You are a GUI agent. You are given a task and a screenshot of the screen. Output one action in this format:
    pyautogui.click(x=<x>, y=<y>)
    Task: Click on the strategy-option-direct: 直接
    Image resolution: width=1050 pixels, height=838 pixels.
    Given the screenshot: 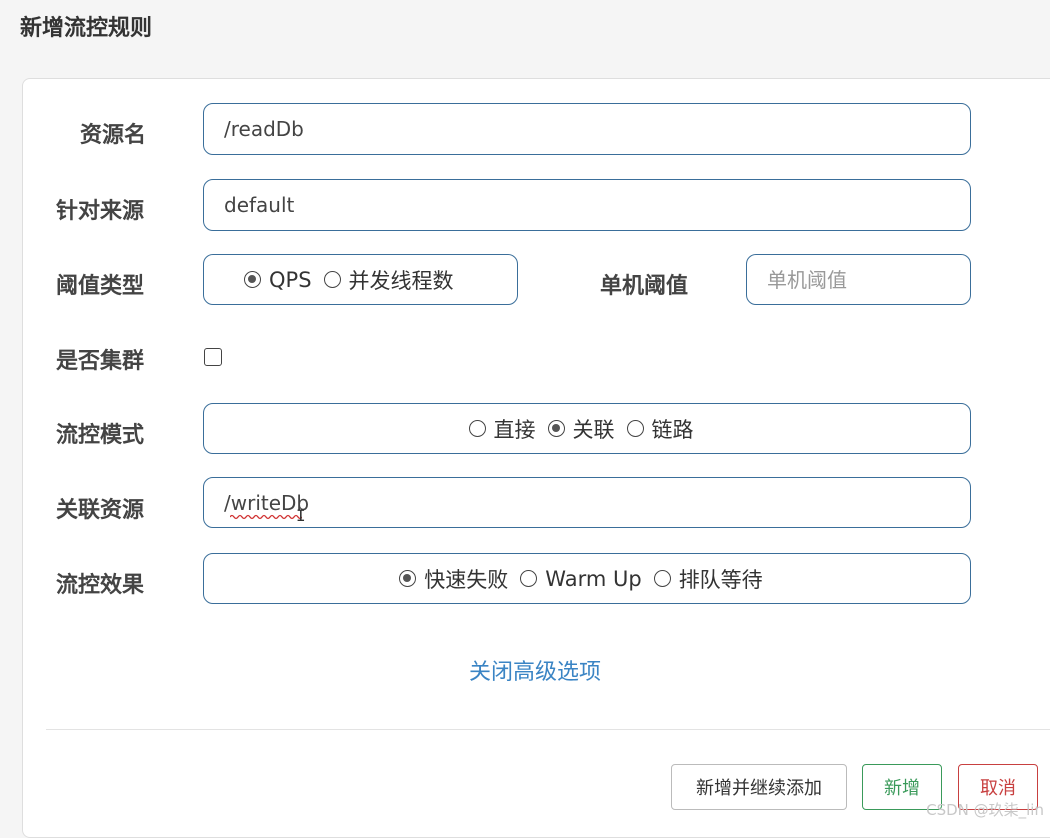 What is the action you would take?
    pyautogui.click(x=502, y=429)
    